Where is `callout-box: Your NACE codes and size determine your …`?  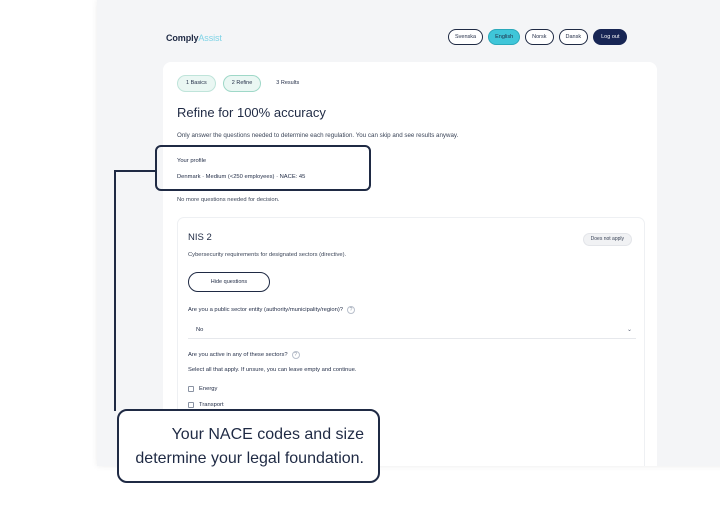
callout-box: Your NACE codes and size determine your … is located at coordinates (248, 446).